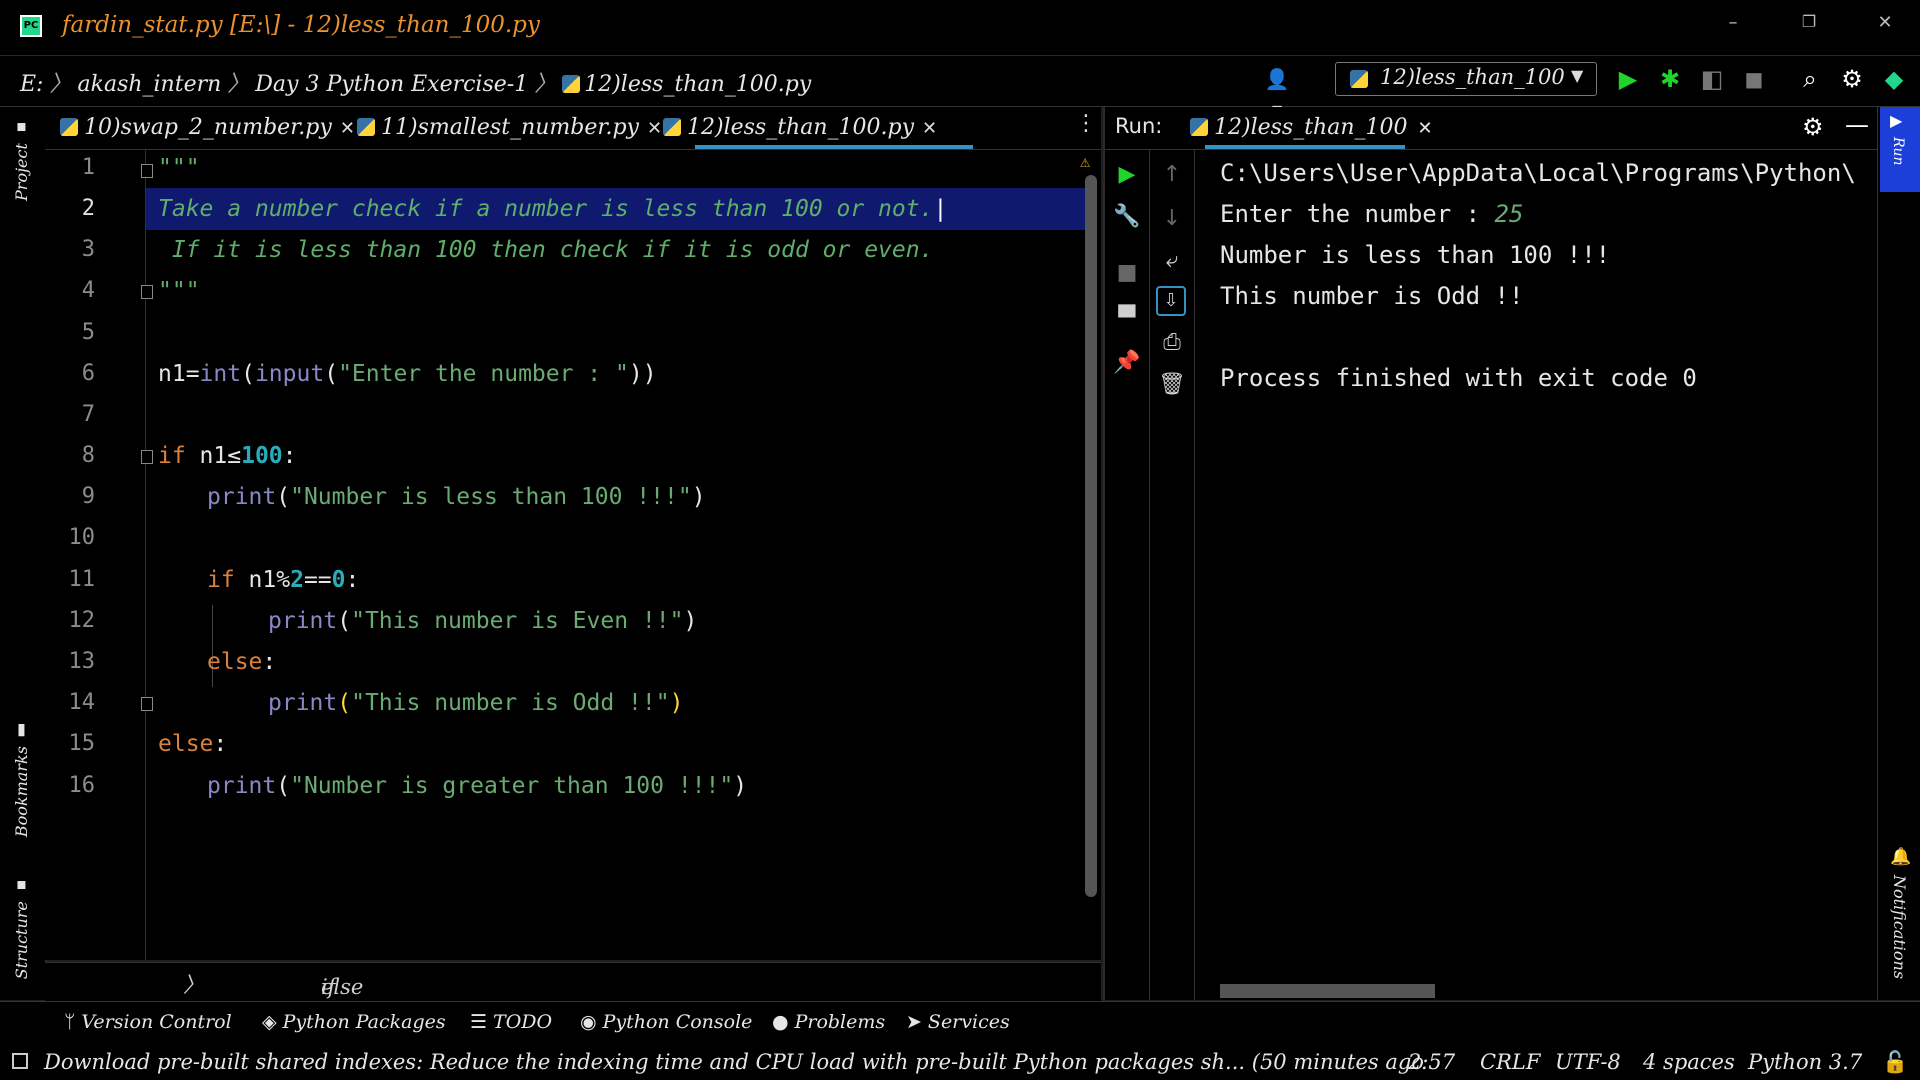 This screenshot has width=1920, height=1080. Describe the element at coordinates (1431, 1062) in the screenshot. I see `caret-position: 2:57` at that location.